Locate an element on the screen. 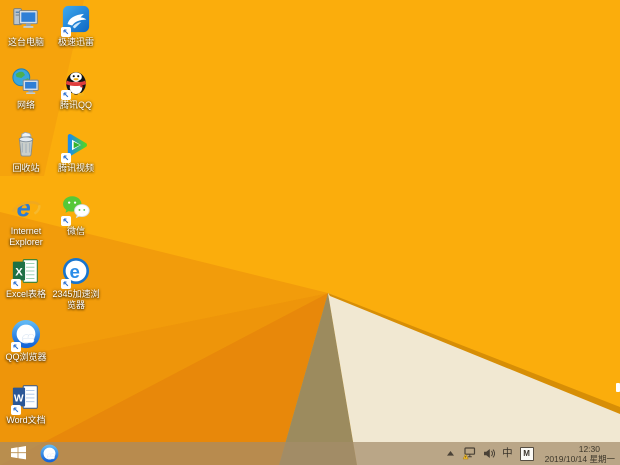 The image size is (620, 465). tencent-qq-icon is located at coordinates (76, 83).